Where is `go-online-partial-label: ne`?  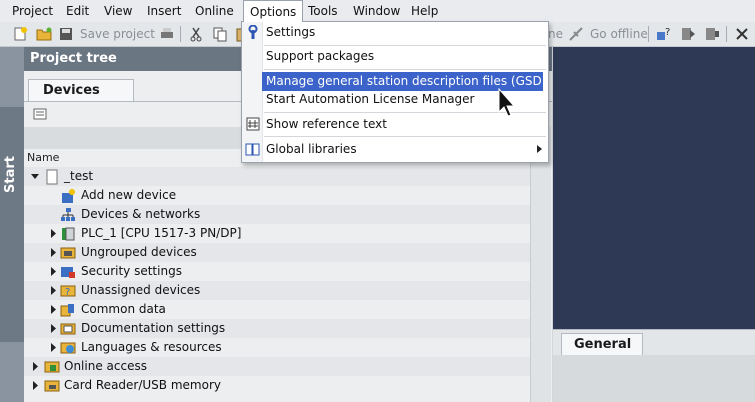 go-online-partial-label: ne is located at coordinates (555, 34).